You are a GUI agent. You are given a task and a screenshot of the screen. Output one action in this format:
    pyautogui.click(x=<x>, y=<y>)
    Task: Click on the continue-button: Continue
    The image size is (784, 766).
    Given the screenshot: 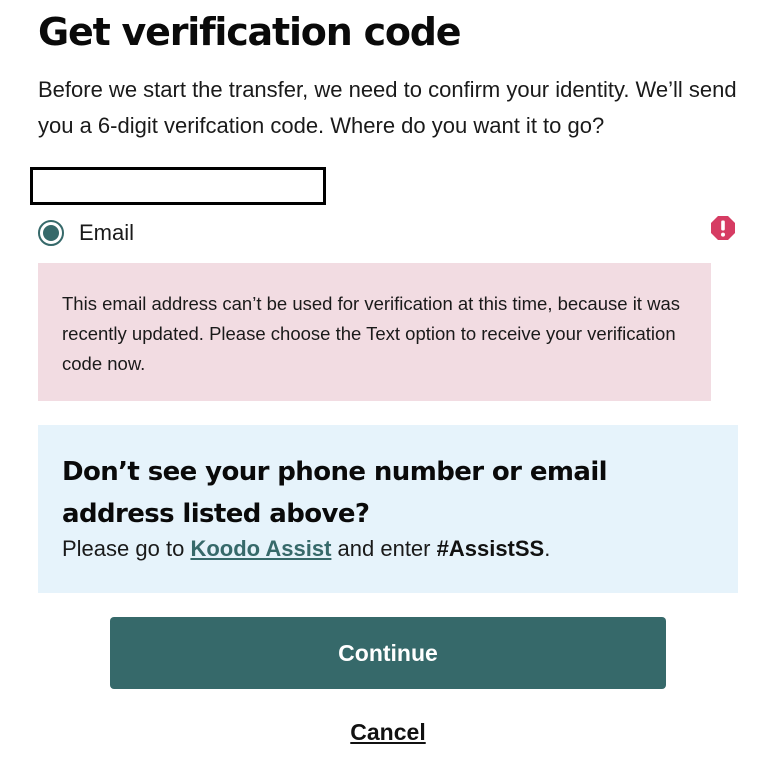 What is the action you would take?
    pyautogui.click(x=388, y=653)
    